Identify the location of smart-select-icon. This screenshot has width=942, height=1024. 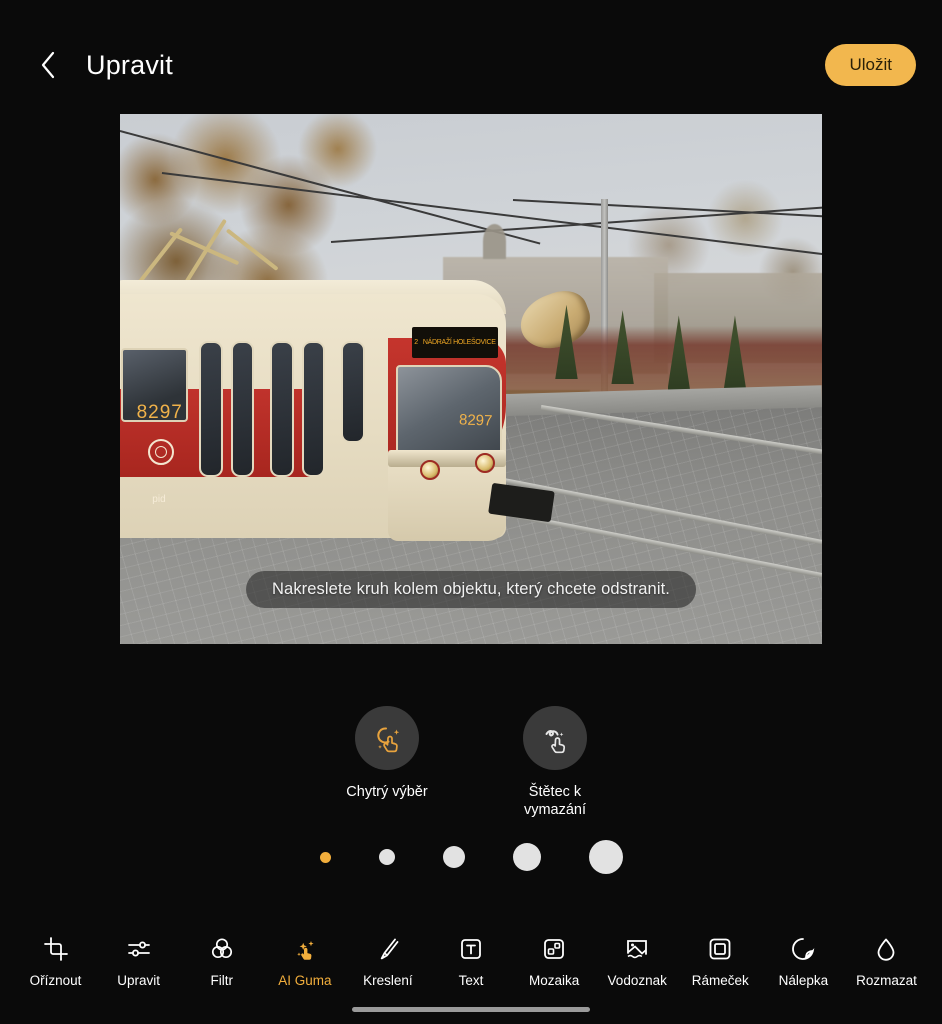
(388, 740).